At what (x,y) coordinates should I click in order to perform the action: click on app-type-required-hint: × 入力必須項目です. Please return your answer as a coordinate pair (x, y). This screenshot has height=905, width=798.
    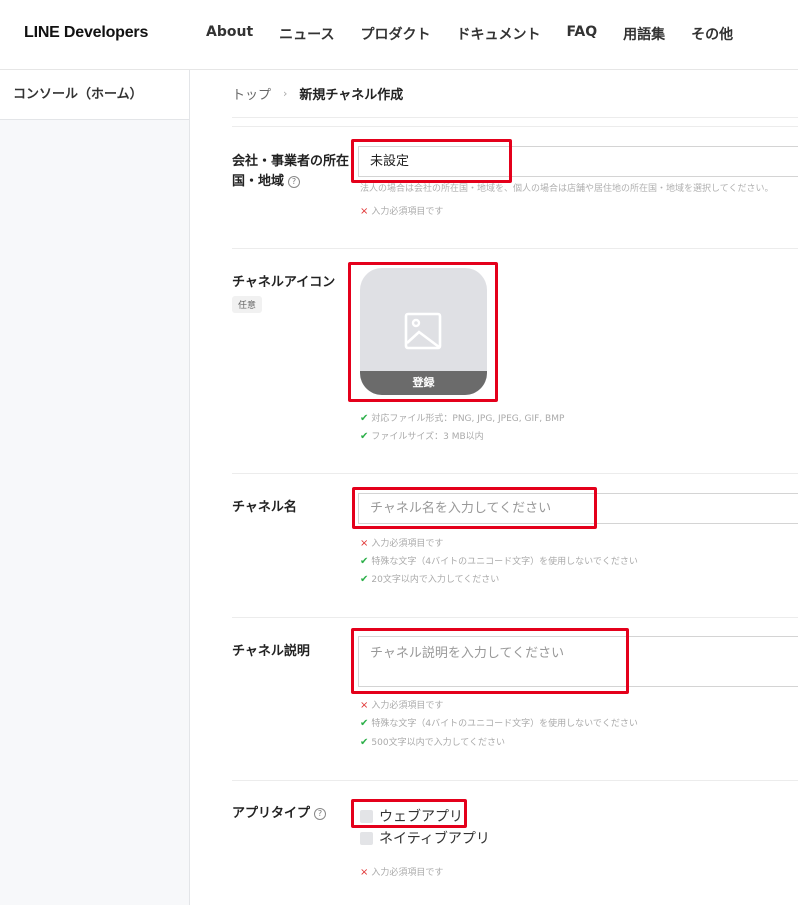
    Looking at the image, I should click on (401, 871).